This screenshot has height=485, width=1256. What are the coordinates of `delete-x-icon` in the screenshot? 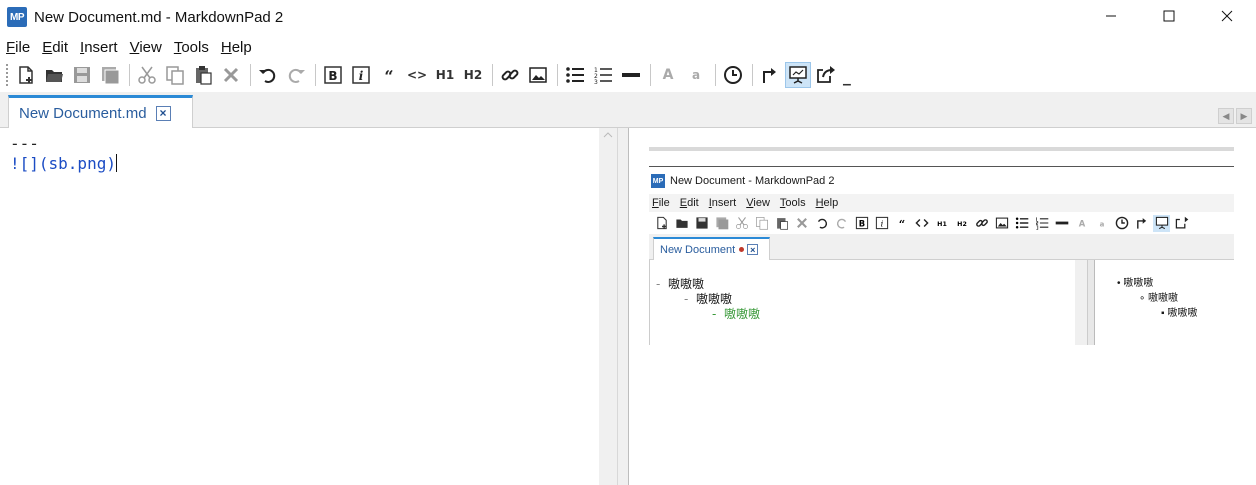 It's located at (231, 75).